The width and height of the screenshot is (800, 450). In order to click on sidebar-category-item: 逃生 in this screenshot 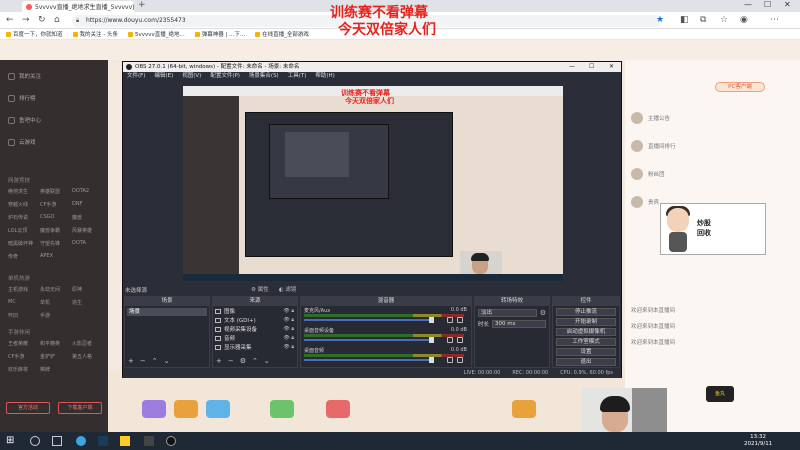, I will do `click(88, 302)`.